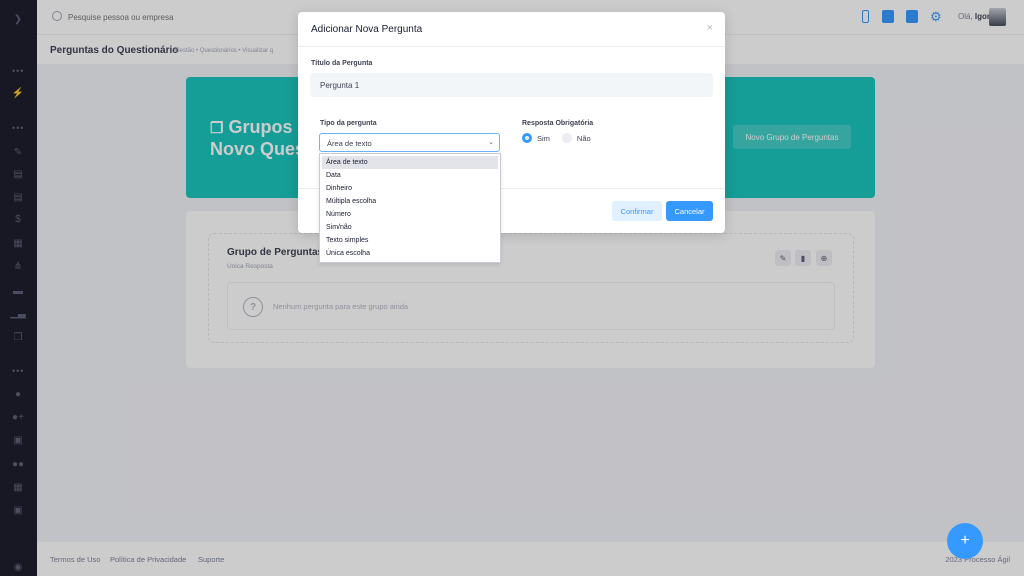 The width and height of the screenshot is (1024, 576). I want to click on required-radio-group: Sim Não, so click(562, 138).